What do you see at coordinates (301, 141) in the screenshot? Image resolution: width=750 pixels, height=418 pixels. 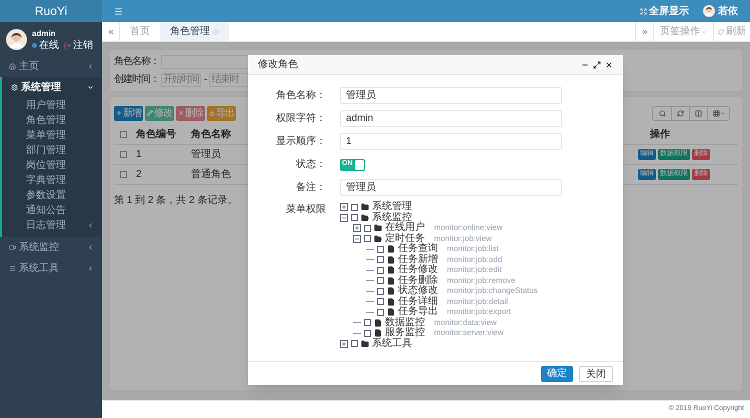 I see `field-label: 显示顺序：` at bounding box center [301, 141].